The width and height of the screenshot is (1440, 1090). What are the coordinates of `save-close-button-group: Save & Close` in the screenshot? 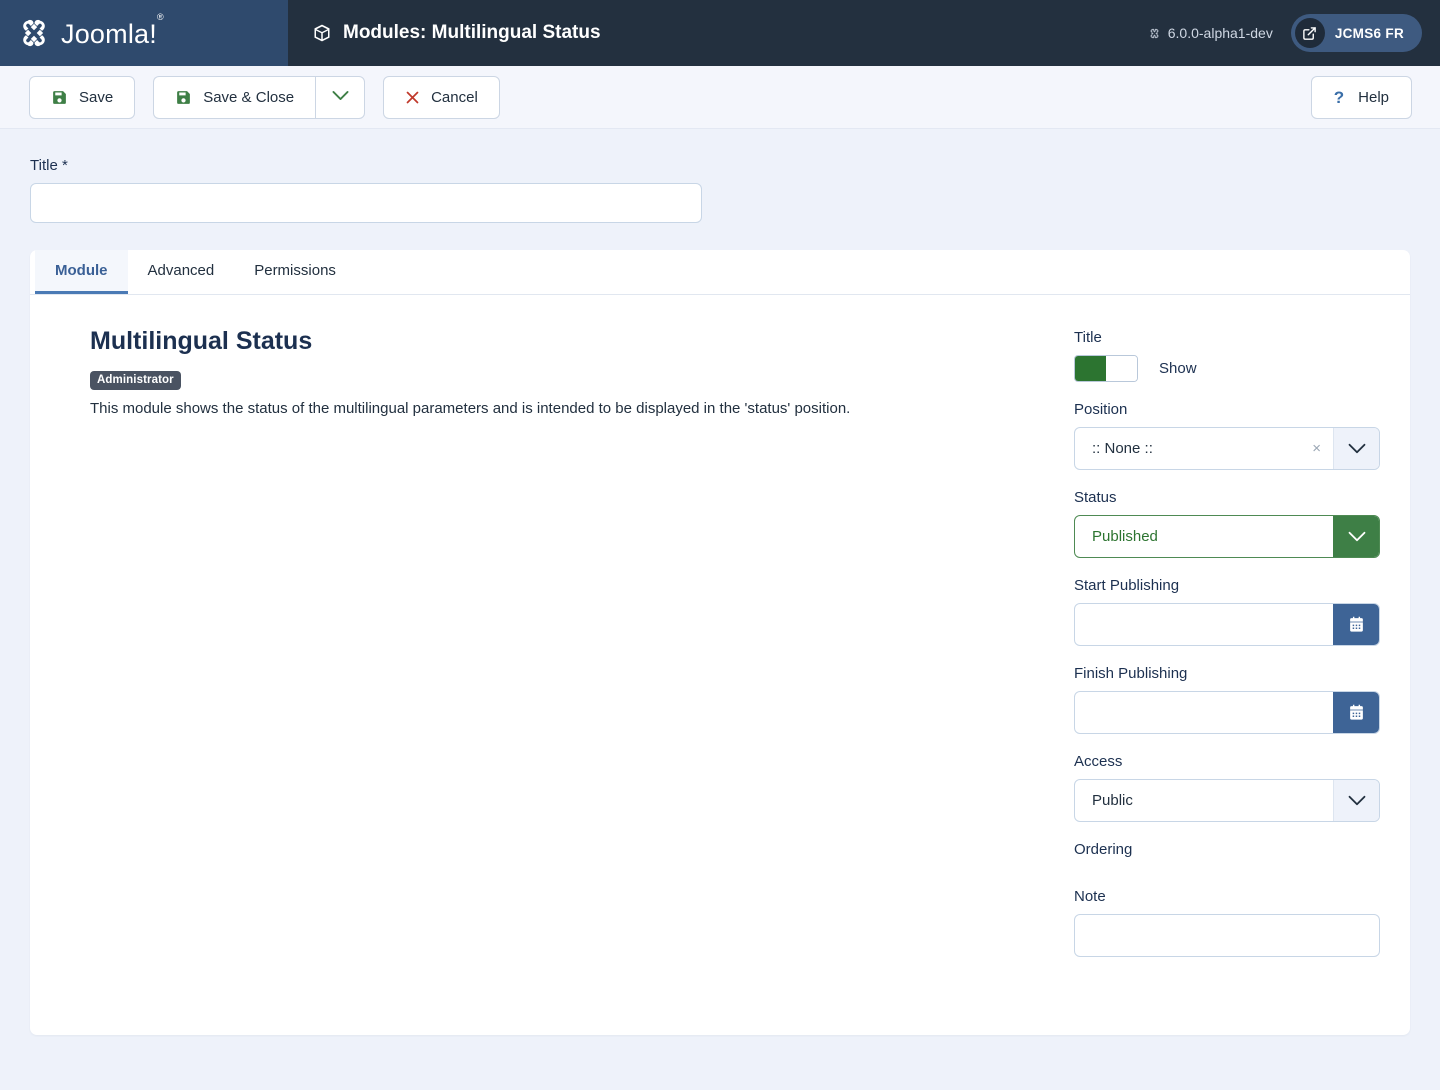 It's located at (259, 97).